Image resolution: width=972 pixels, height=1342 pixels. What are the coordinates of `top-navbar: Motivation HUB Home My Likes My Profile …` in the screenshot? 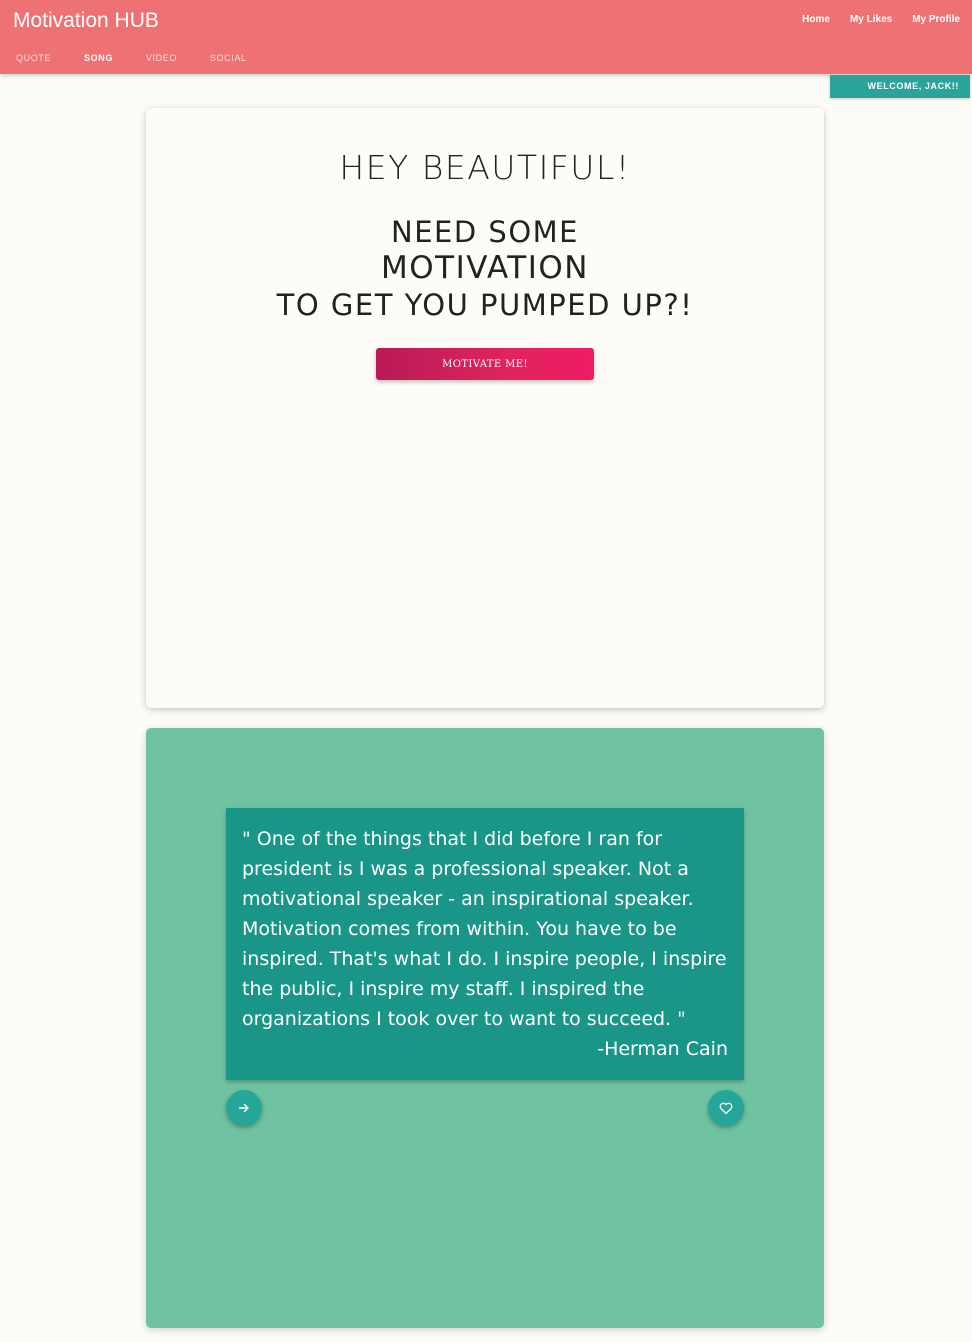 It's located at (486, 37).